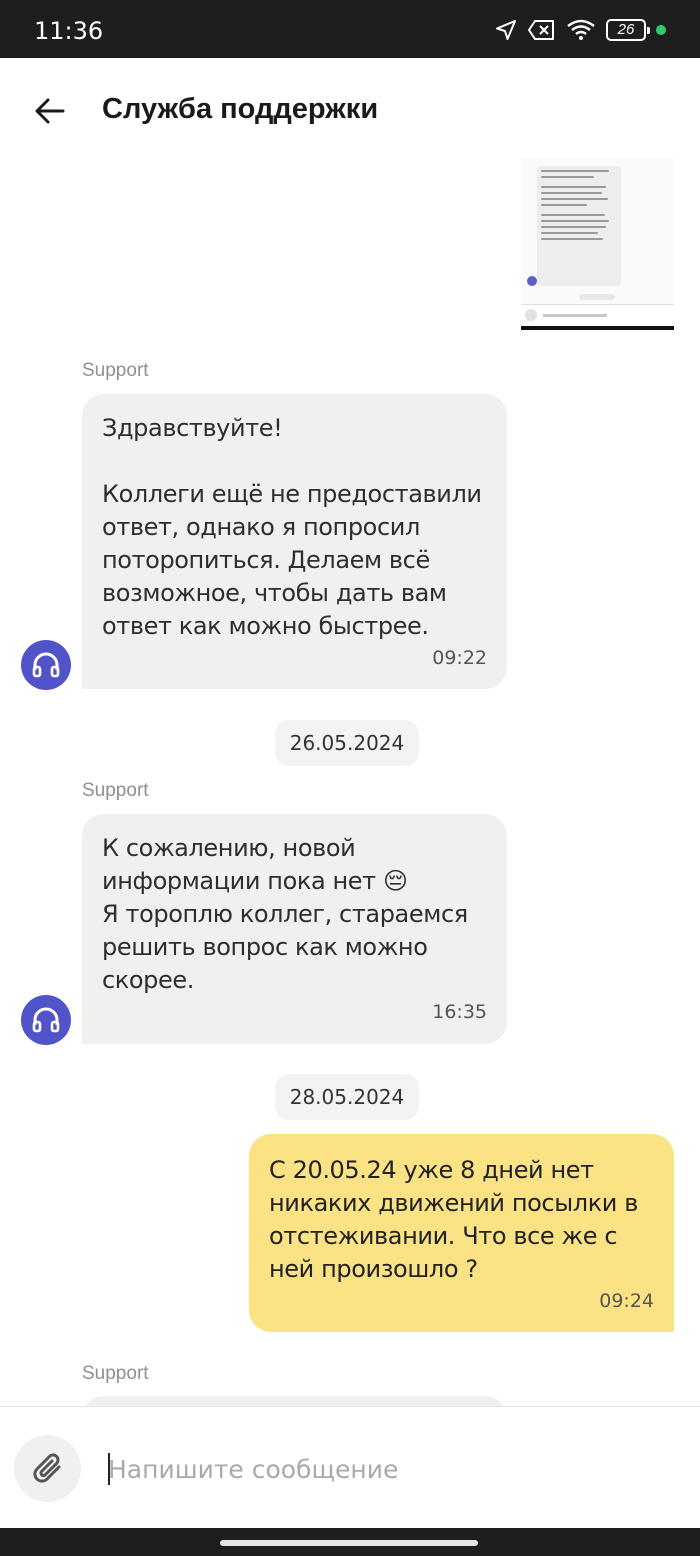 This screenshot has width=700, height=1556. I want to click on message-time: 09:24, so click(626, 1301).